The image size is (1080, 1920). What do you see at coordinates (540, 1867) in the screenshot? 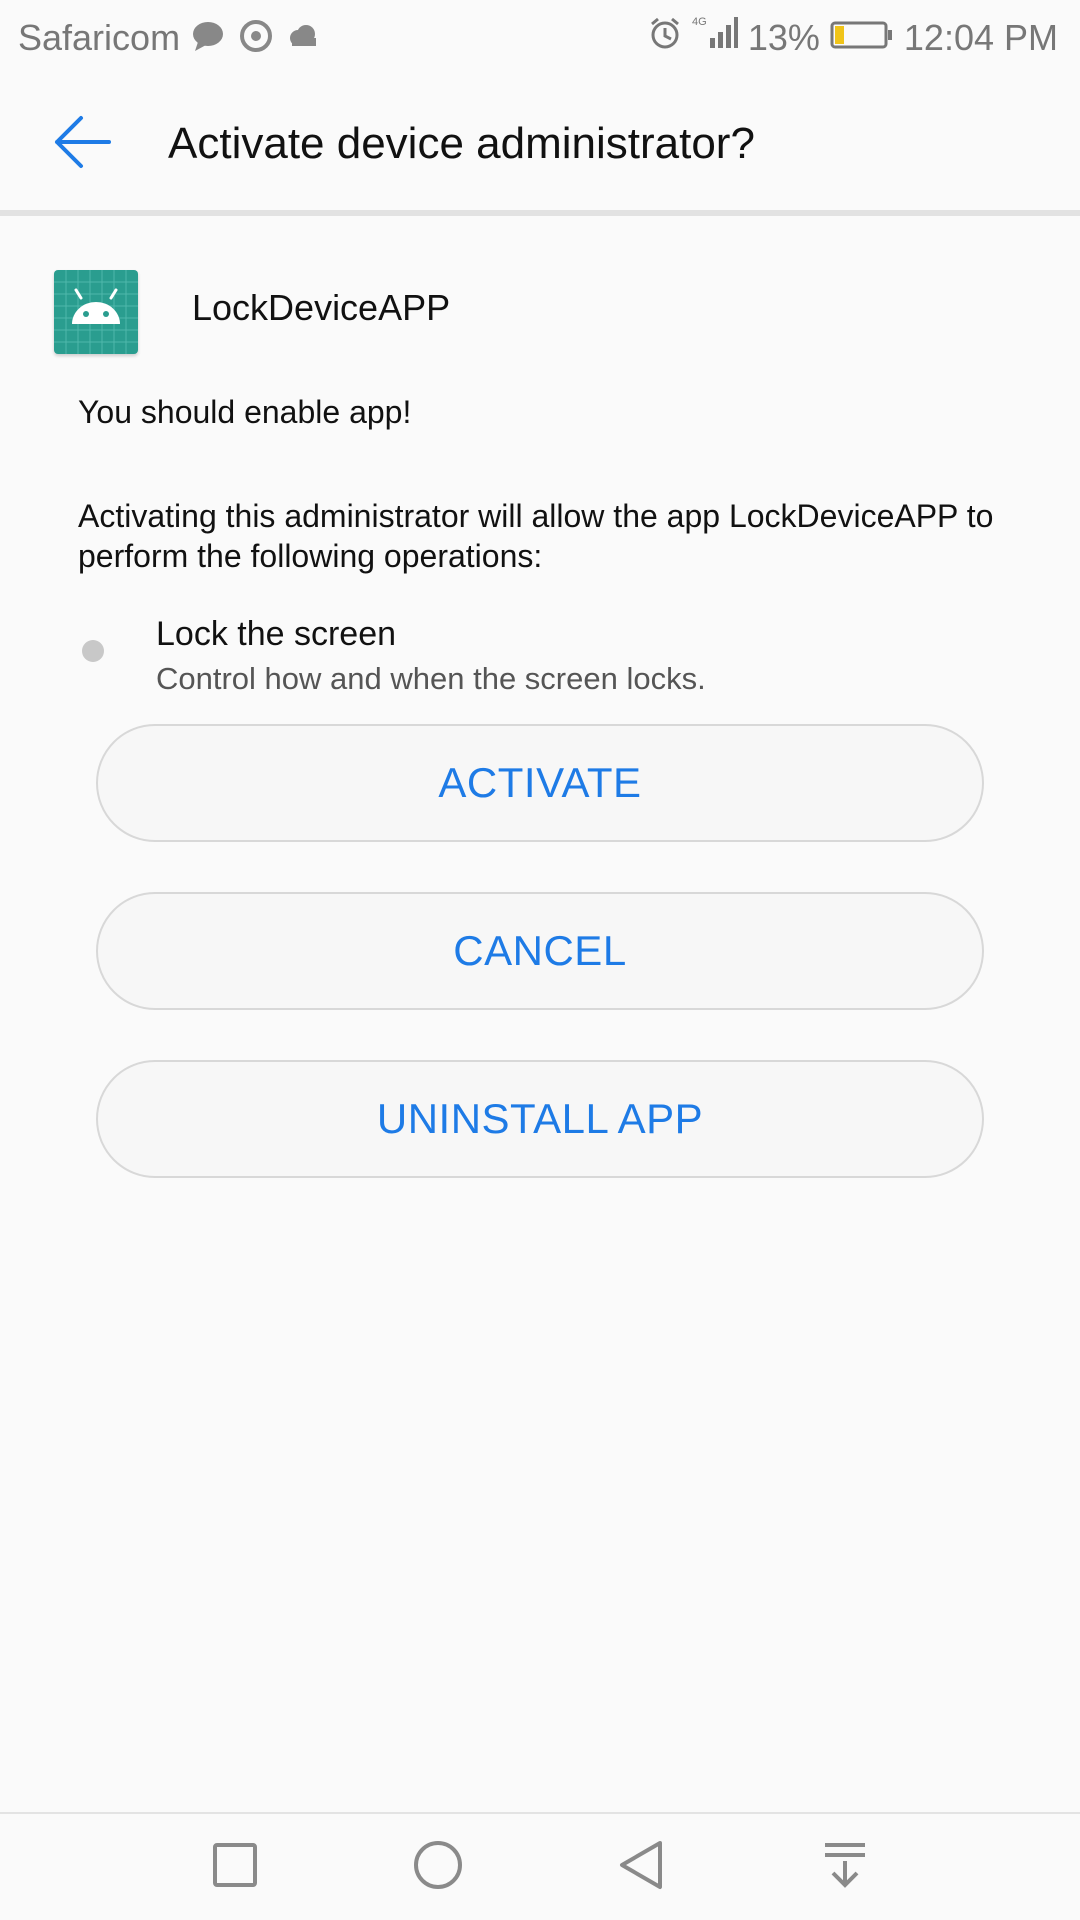
I see `navigation-bar` at bounding box center [540, 1867].